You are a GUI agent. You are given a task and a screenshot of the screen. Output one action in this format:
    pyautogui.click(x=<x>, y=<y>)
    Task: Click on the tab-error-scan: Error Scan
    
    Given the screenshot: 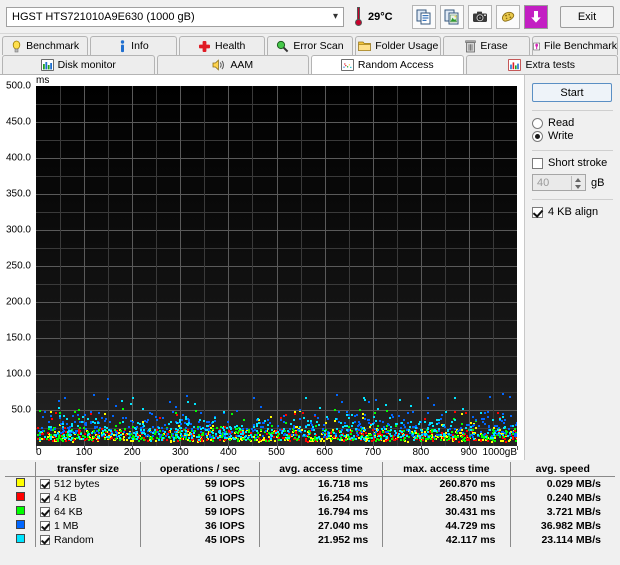 What is the action you would take?
    pyautogui.click(x=310, y=45)
    